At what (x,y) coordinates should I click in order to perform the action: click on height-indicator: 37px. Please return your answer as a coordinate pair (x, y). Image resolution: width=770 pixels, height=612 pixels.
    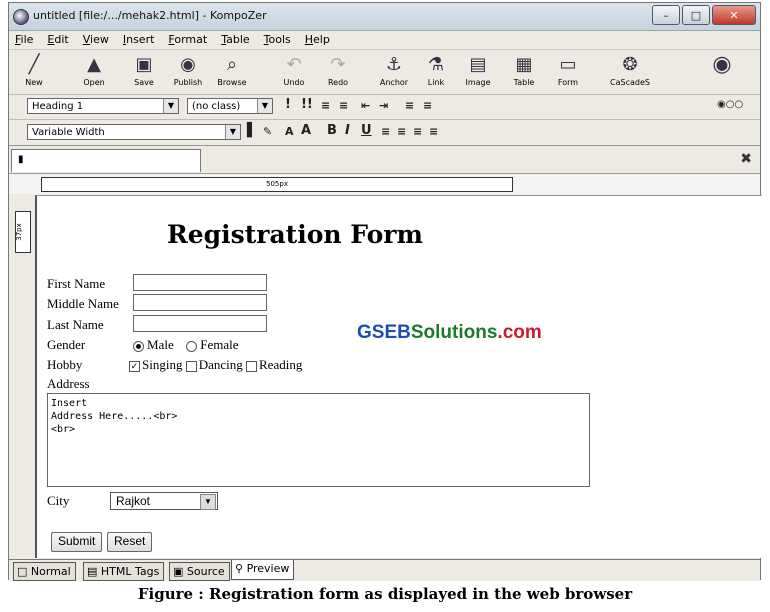
    Looking at the image, I should click on (18, 232).